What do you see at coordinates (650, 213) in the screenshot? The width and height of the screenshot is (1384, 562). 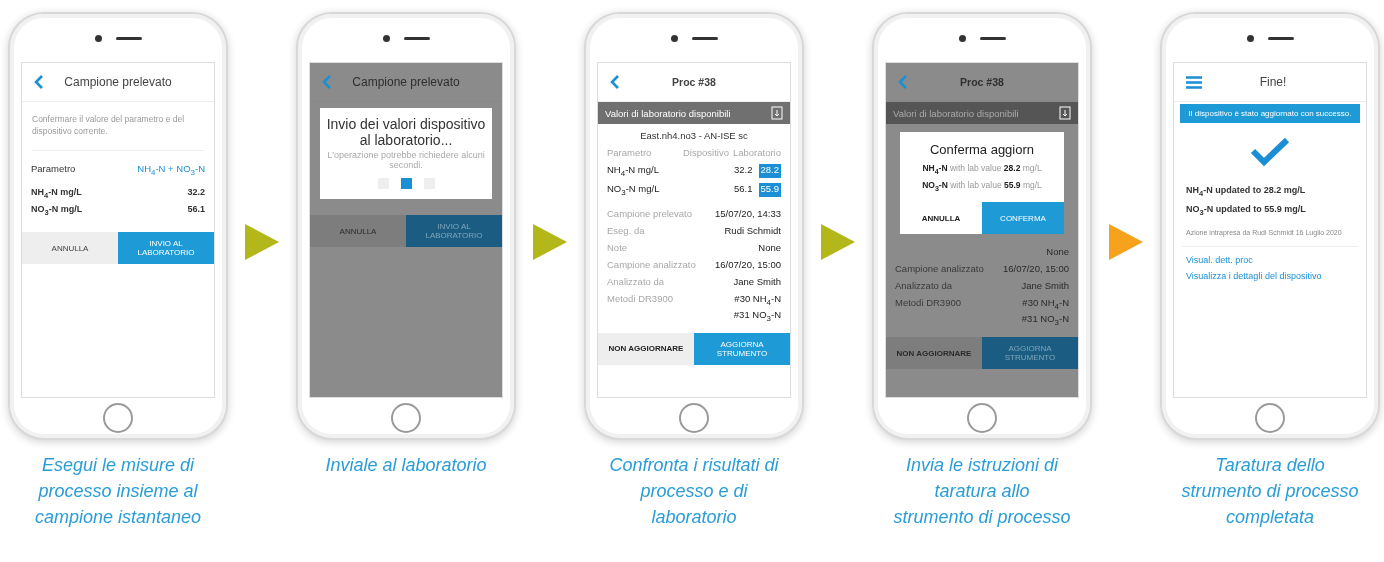 I see `detail-label: Campione prelevato` at bounding box center [650, 213].